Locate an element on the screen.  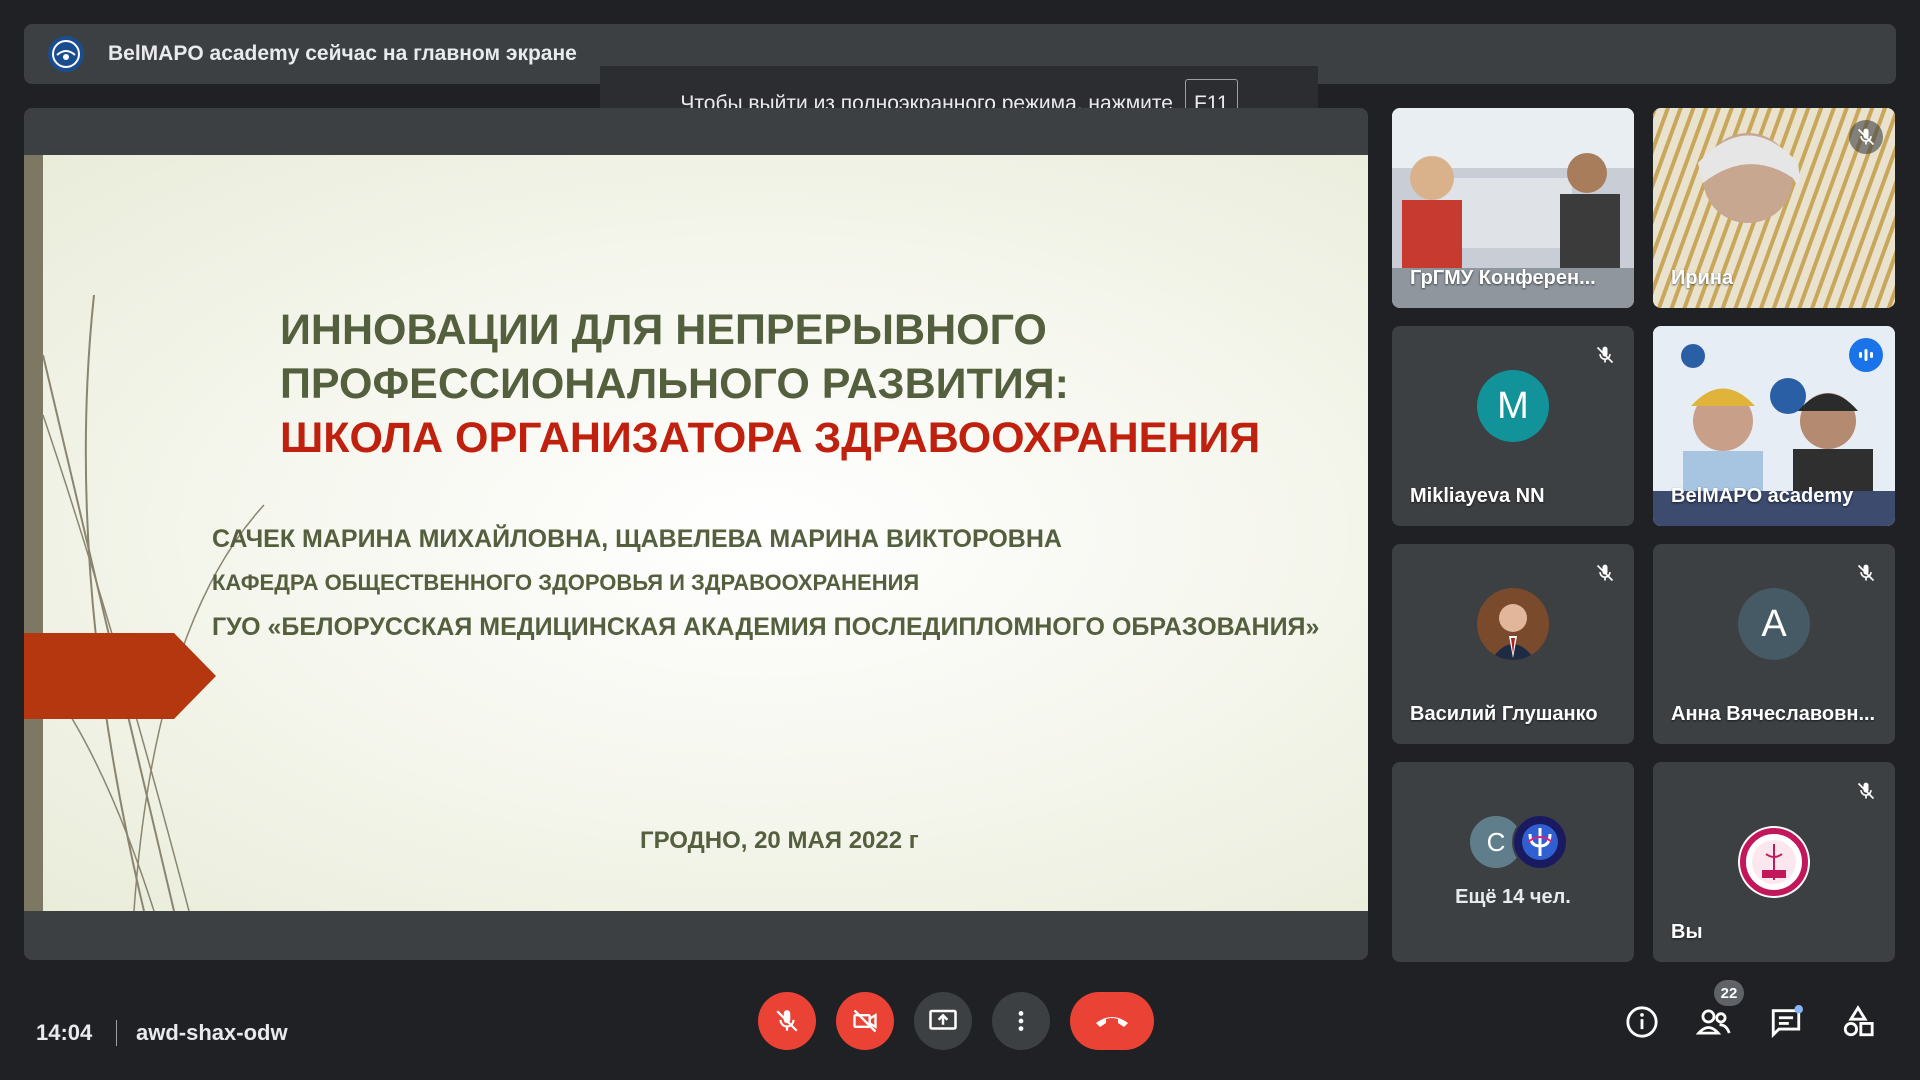
end-call-icon is located at coordinates (1112, 1022).